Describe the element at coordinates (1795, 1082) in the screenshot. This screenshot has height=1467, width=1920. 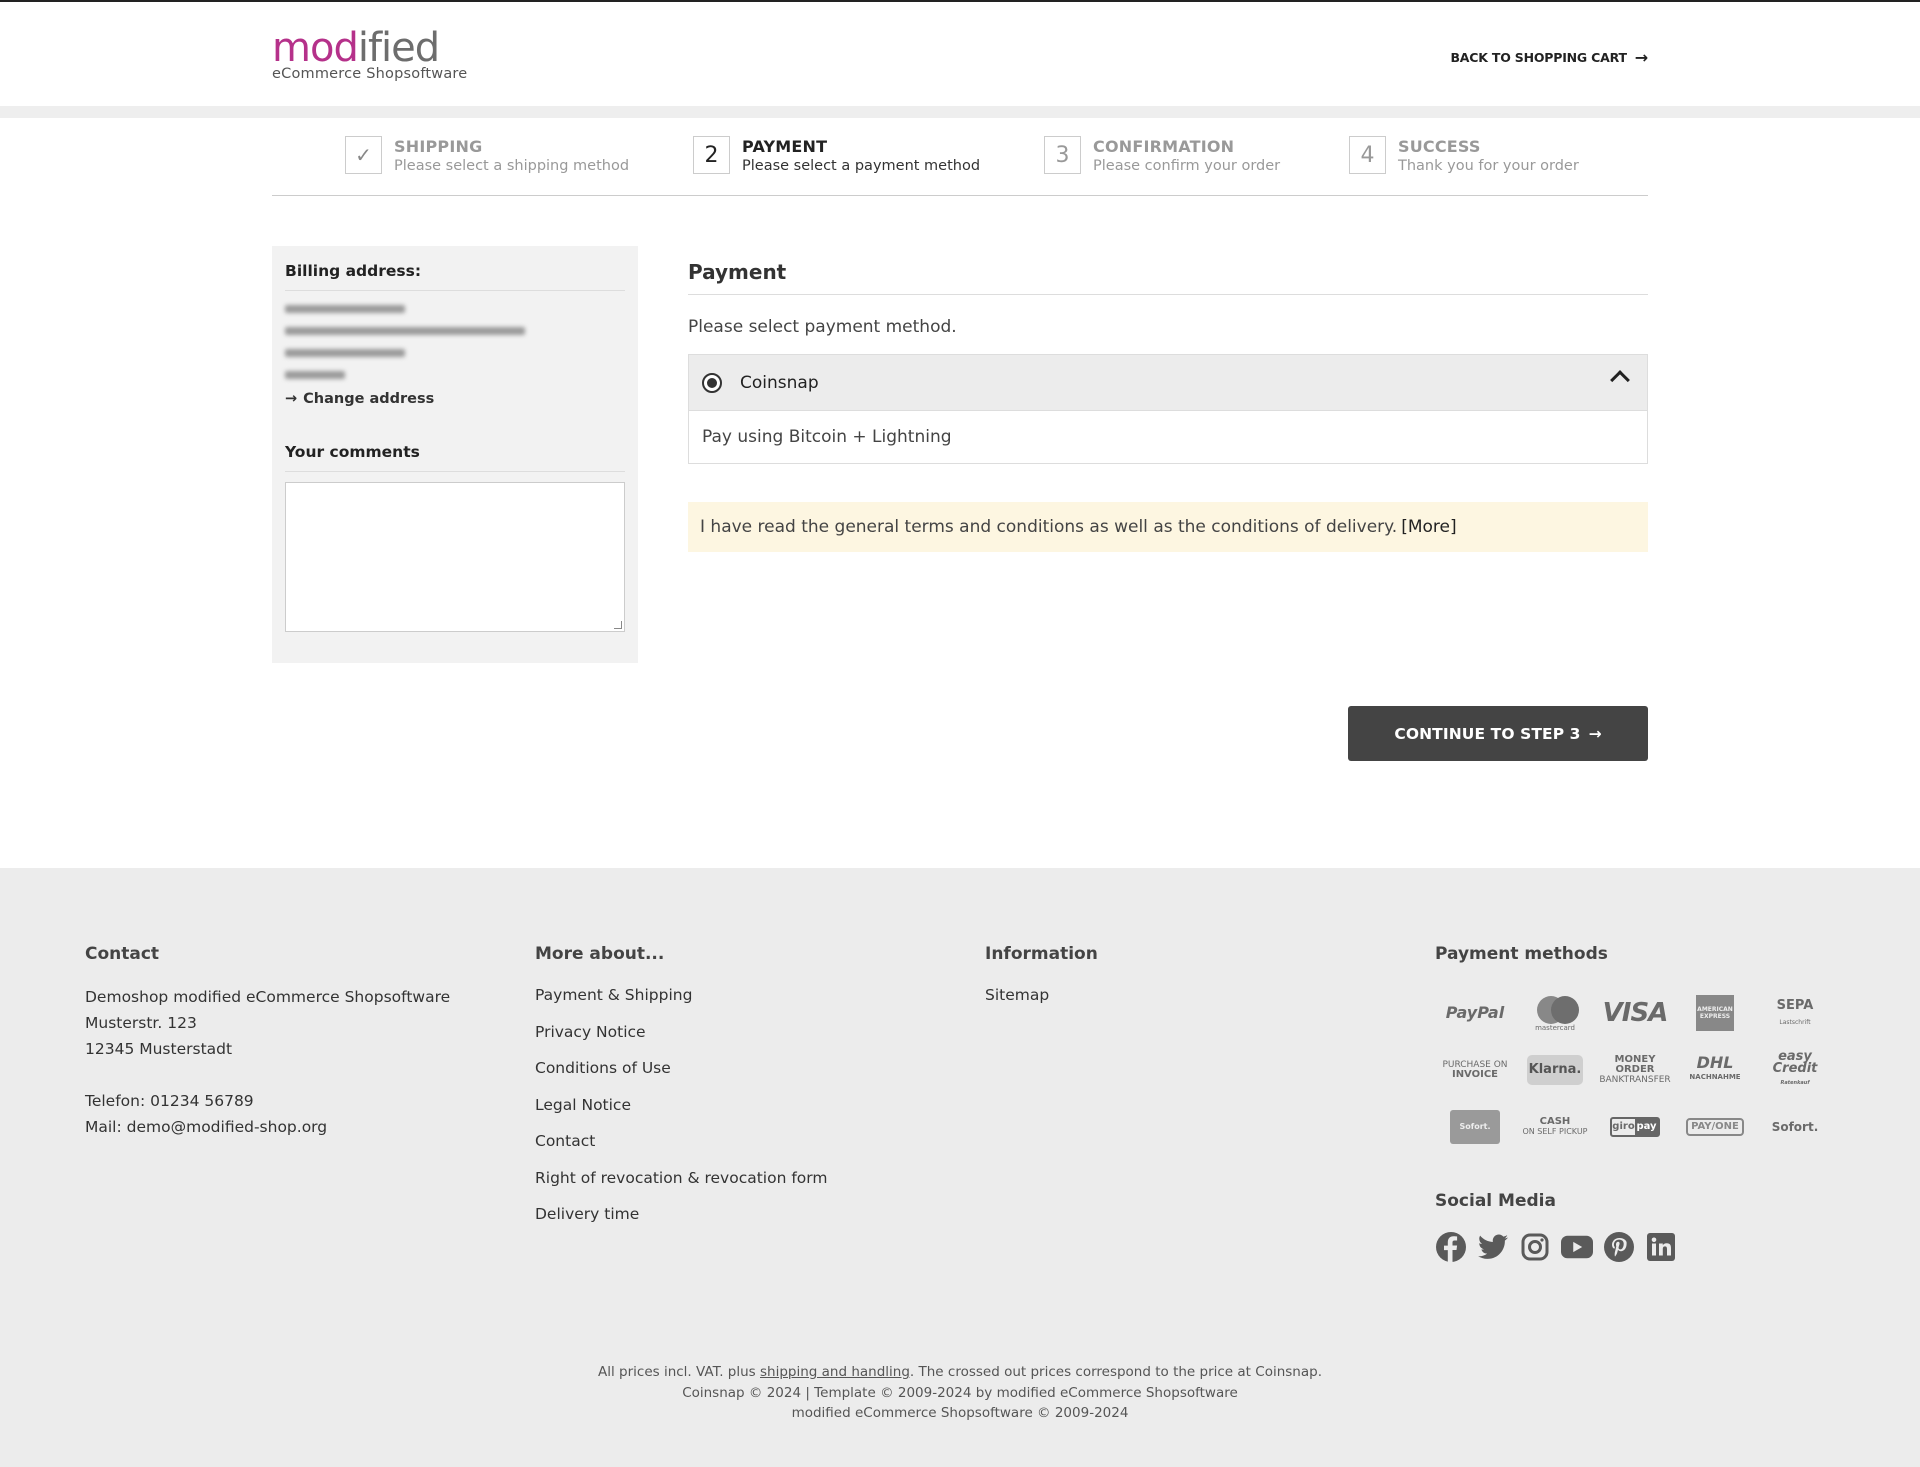
I see `easycredit-sub: Ratenkauf` at that location.